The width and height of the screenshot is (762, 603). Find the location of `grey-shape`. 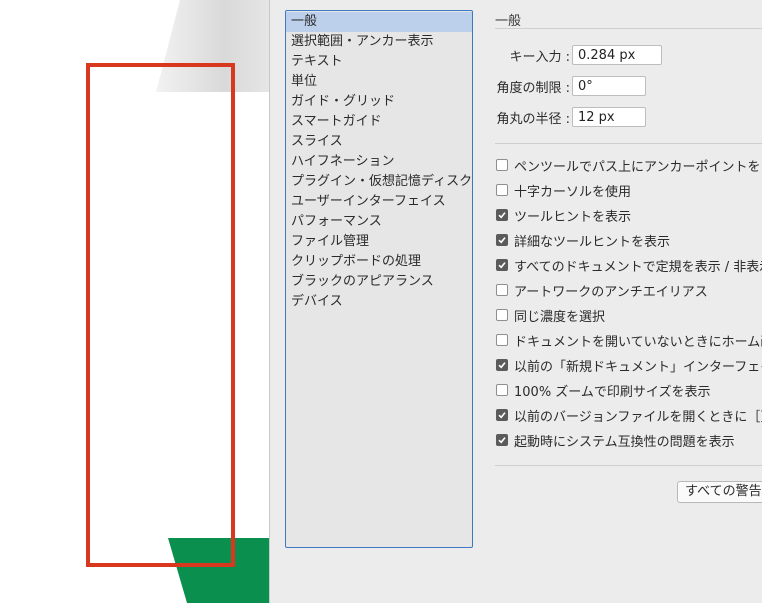

grey-shape is located at coordinates (213, 46).